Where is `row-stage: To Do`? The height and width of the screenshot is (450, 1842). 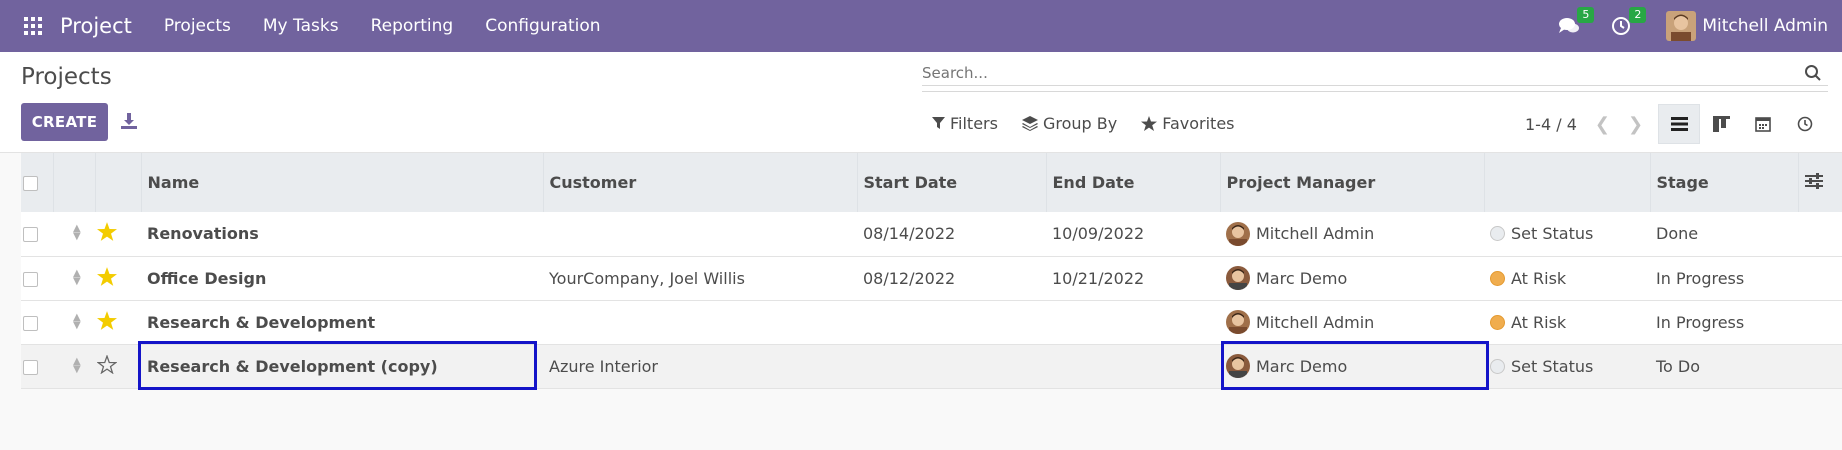 row-stage: To Do is located at coordinates (1724, 366).